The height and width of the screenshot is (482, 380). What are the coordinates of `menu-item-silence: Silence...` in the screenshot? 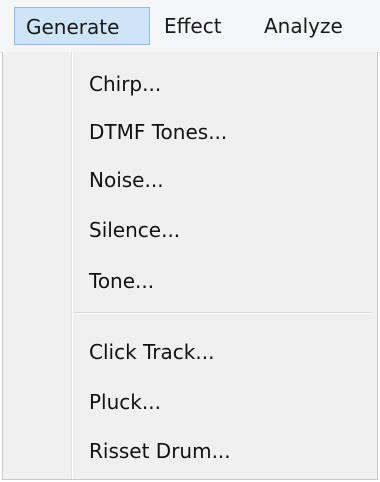 It's located at (134, 230).